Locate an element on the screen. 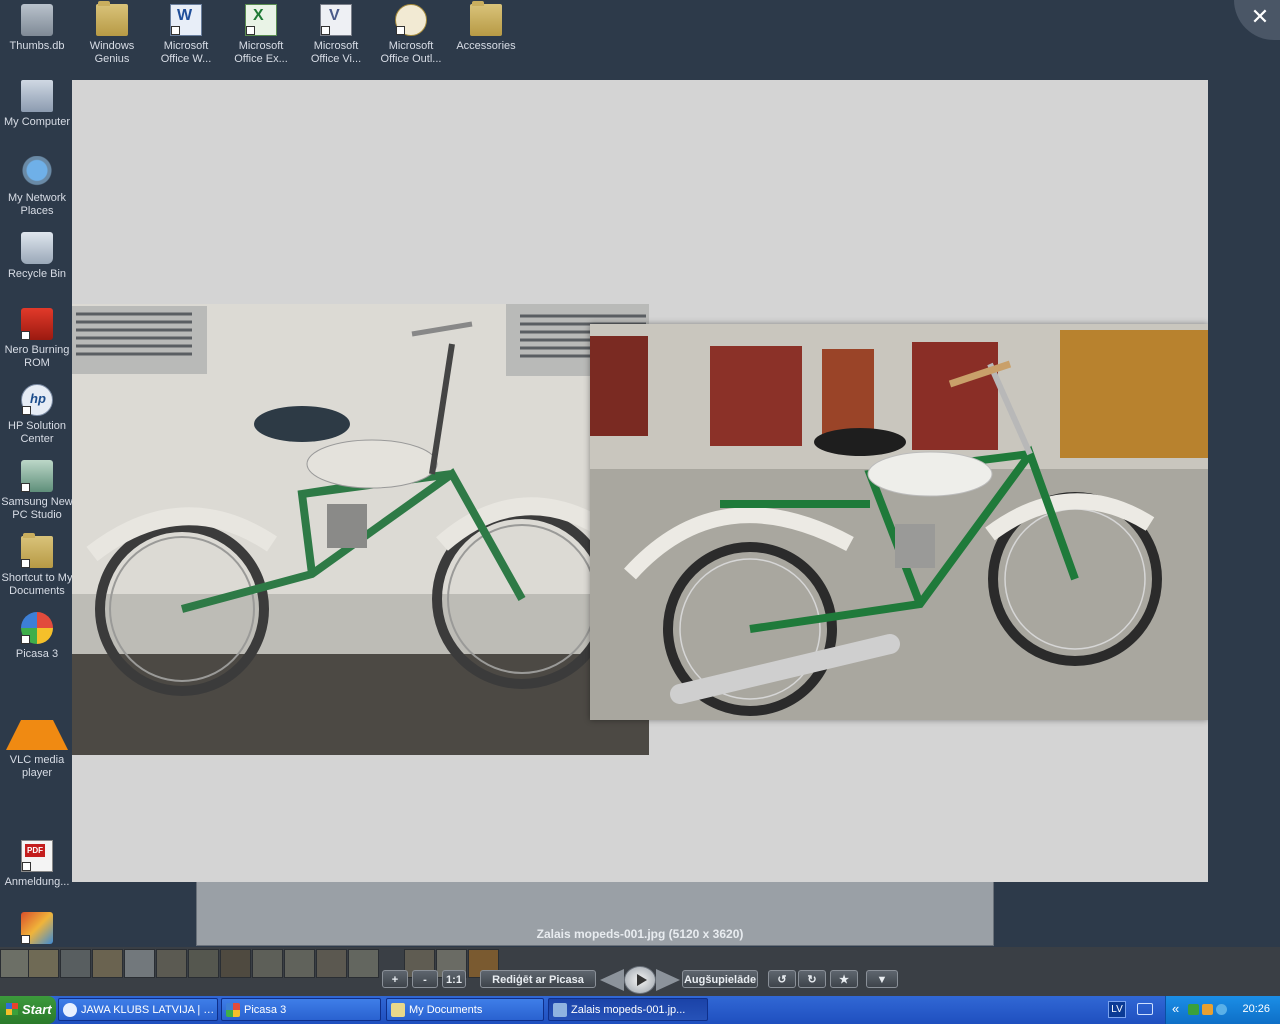 The width and height of the screenshot is (1280, 1024). tray-security-icon is located at coordinates (1193, 1009).